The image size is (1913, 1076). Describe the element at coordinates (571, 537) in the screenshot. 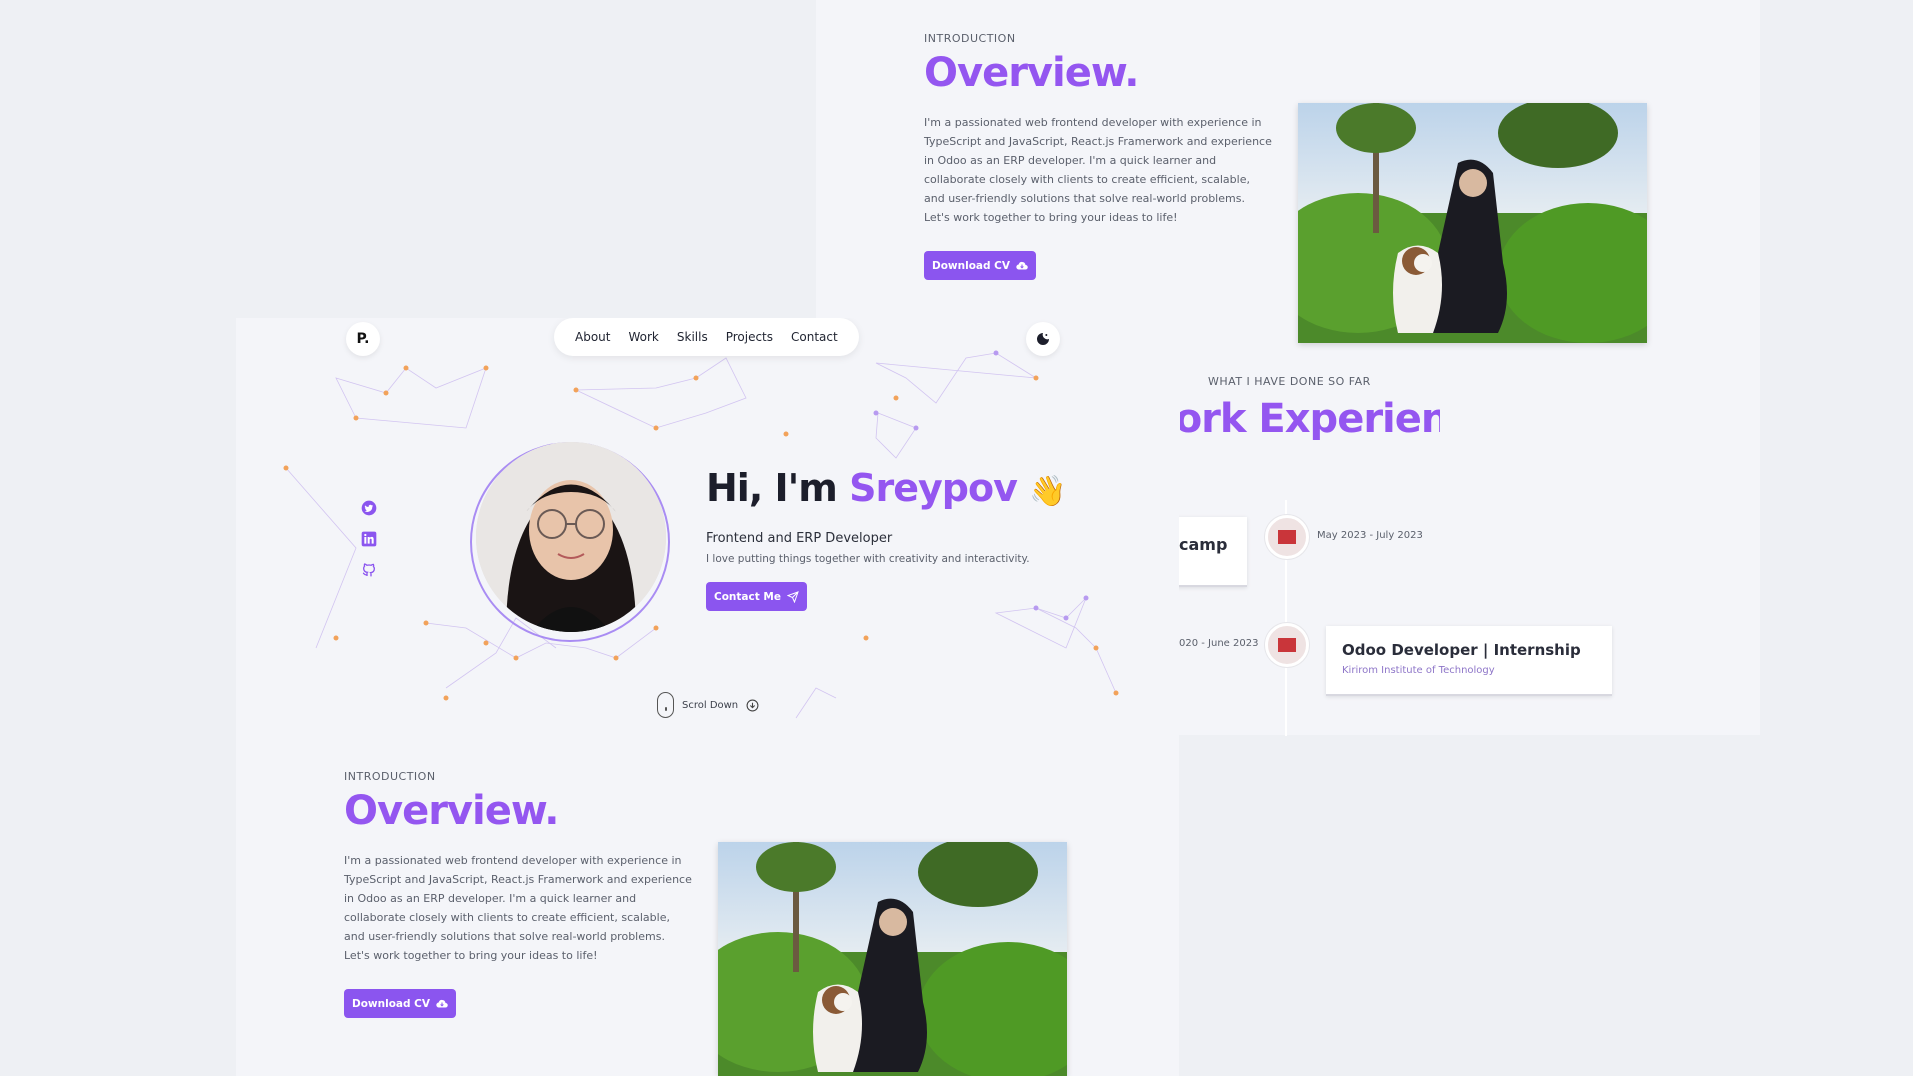

I see `avatar` at that location.